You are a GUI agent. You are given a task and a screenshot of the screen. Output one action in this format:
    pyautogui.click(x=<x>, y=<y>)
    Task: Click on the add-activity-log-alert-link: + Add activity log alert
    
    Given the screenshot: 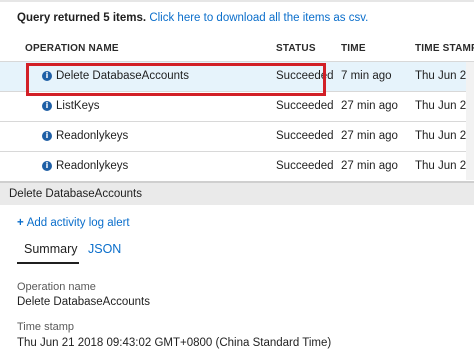 What is the action you would take?
    pyautogui.click(x=73, y=223)
    